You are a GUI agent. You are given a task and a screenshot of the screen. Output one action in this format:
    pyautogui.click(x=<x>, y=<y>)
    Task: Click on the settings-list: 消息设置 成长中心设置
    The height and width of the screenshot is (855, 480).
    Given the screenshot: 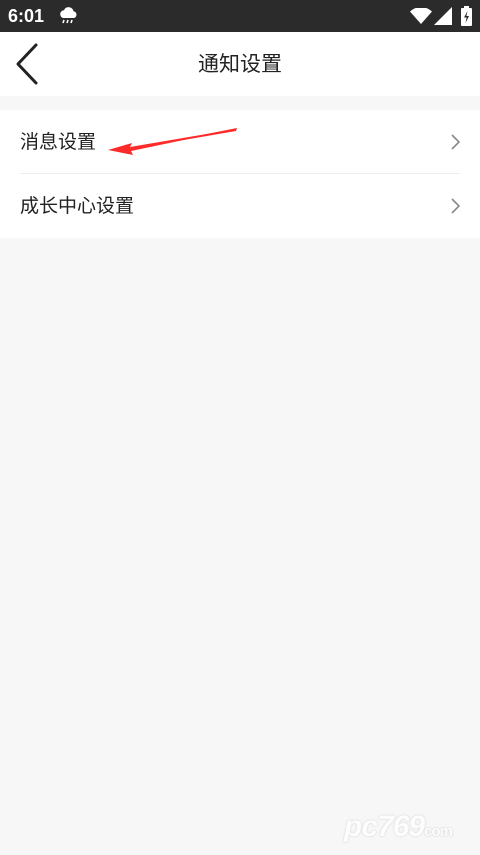 What is the action you would take?
    pyautogui.click(x=240, y=174)
    